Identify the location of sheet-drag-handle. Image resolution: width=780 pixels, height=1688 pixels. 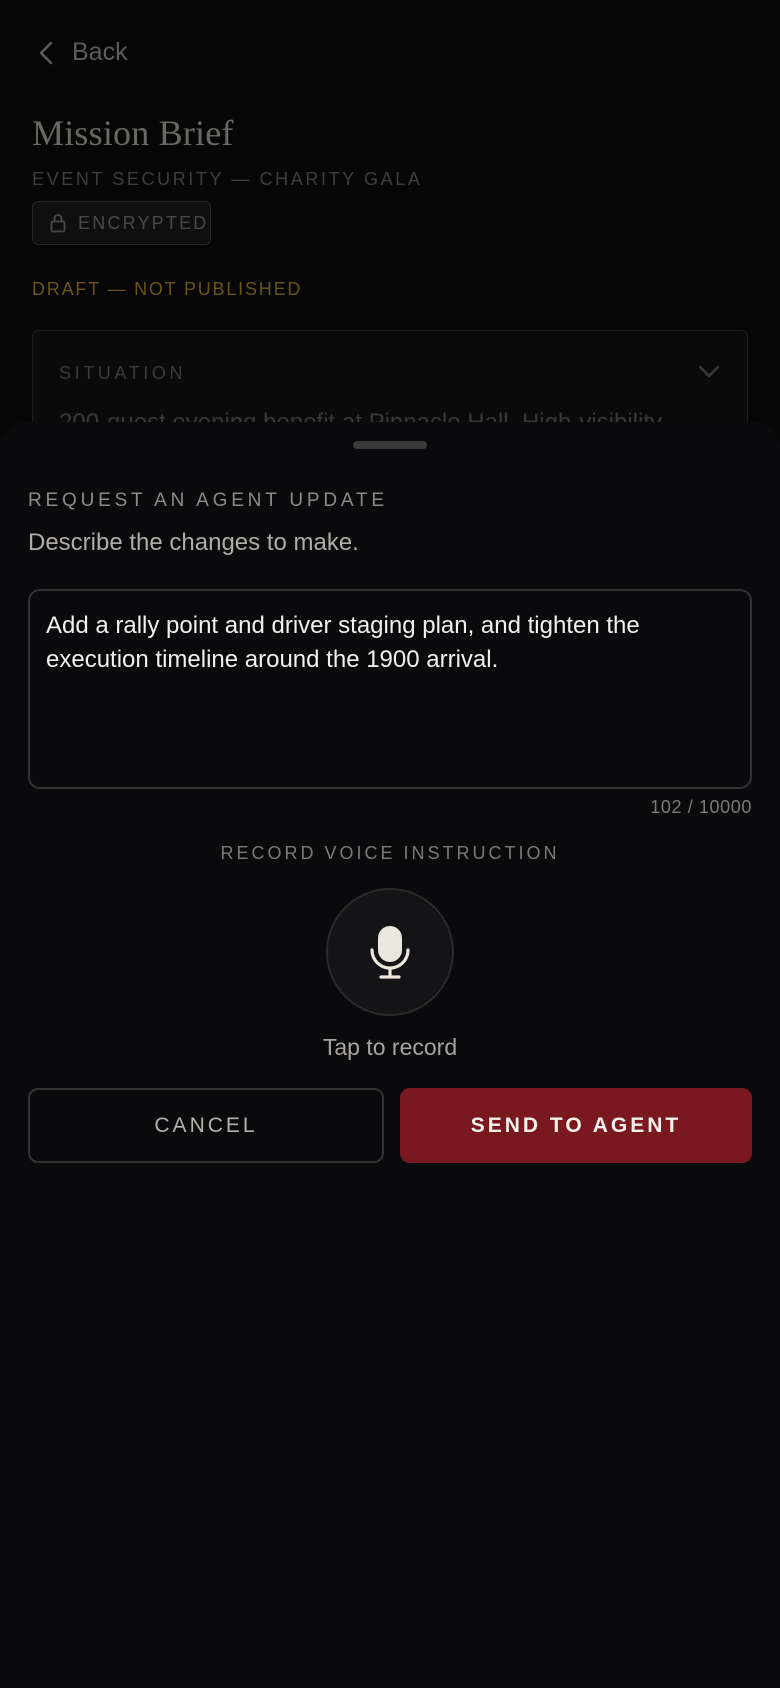
(390, 445).